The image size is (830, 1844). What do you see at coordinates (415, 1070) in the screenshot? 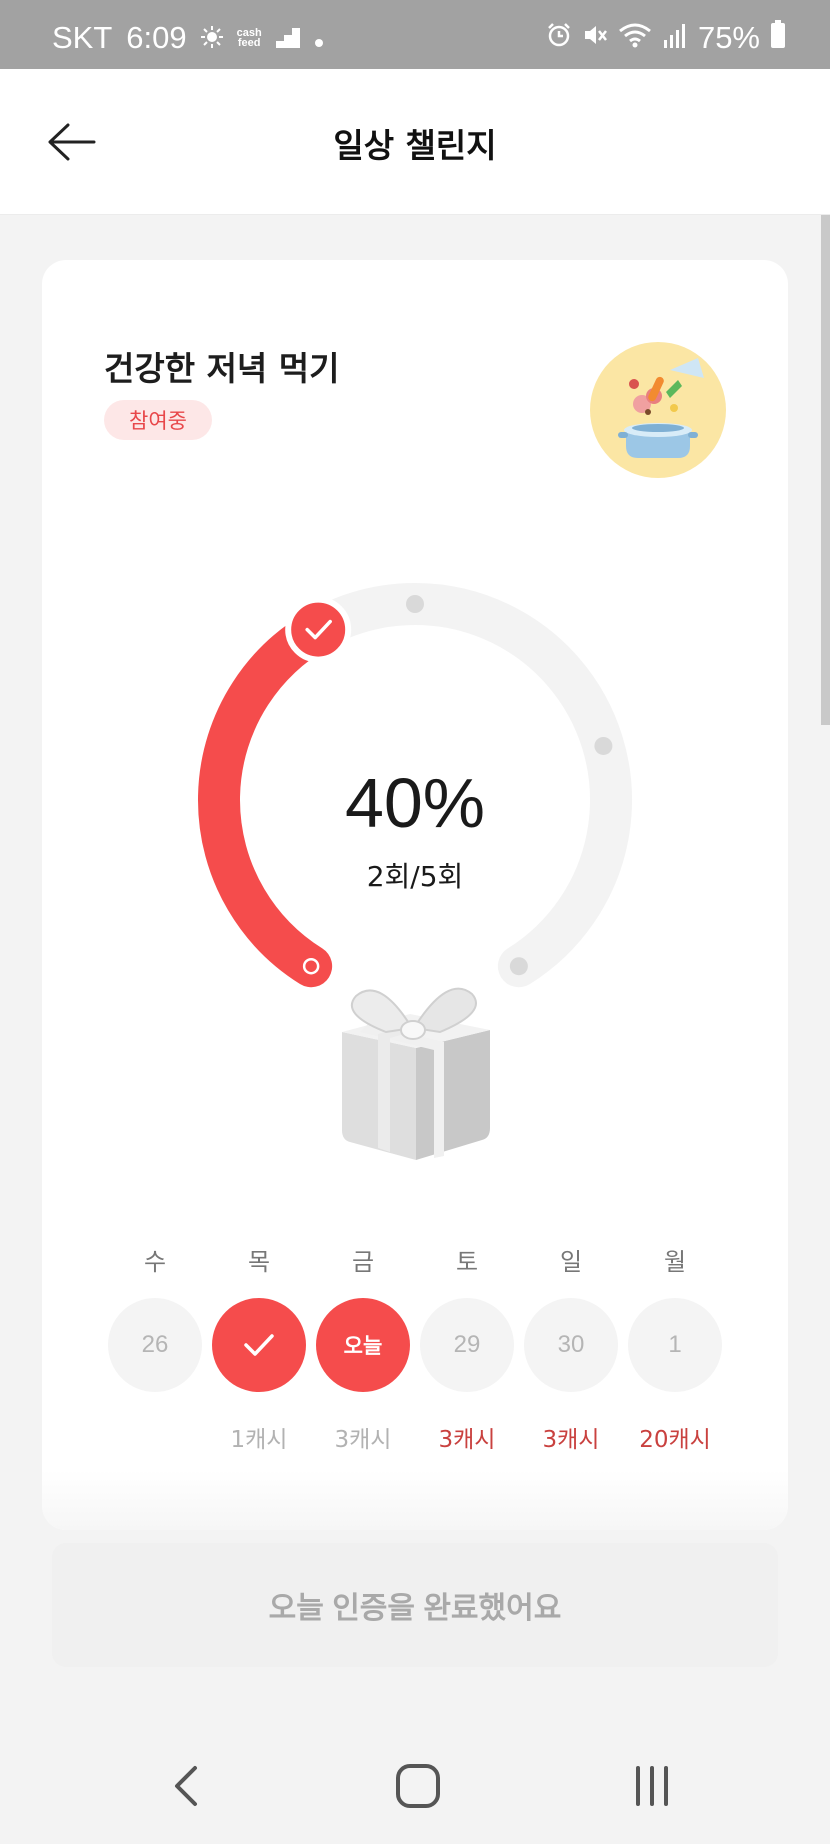
I see `gift-box-illustration` at bounding box center [415, 1070].